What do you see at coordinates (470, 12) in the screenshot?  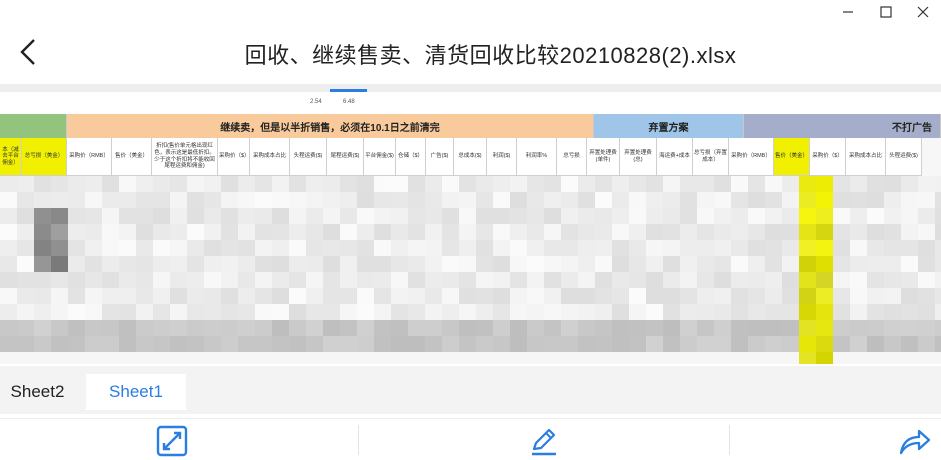 I see `window-titlebar` at bounding box center [470, 12].